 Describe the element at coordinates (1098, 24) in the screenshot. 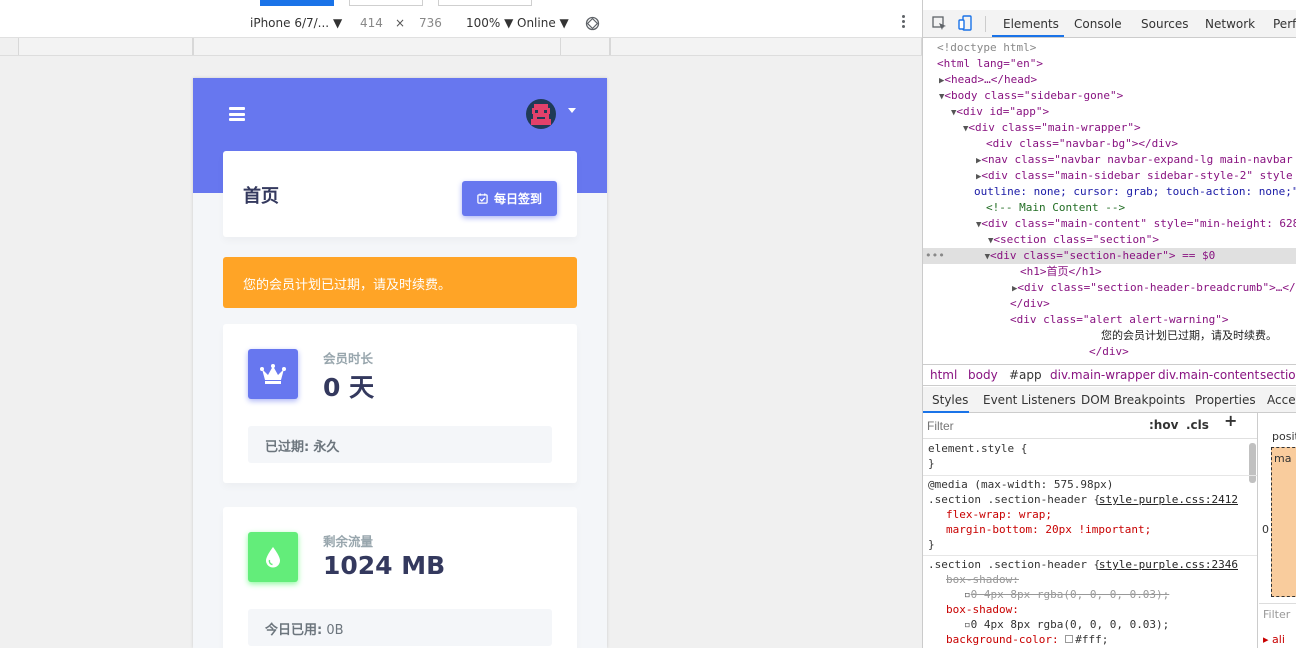

I see `tab-console: Console` at that location.